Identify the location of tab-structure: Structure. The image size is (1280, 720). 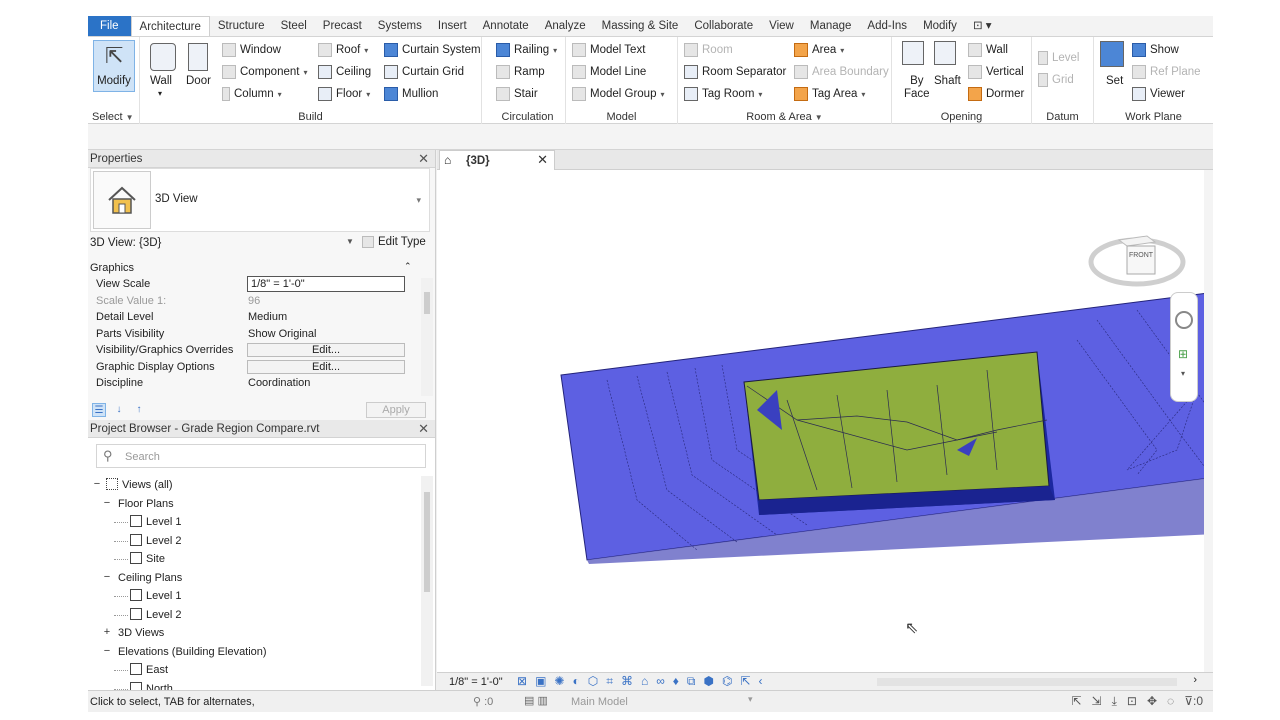
(241, 26).